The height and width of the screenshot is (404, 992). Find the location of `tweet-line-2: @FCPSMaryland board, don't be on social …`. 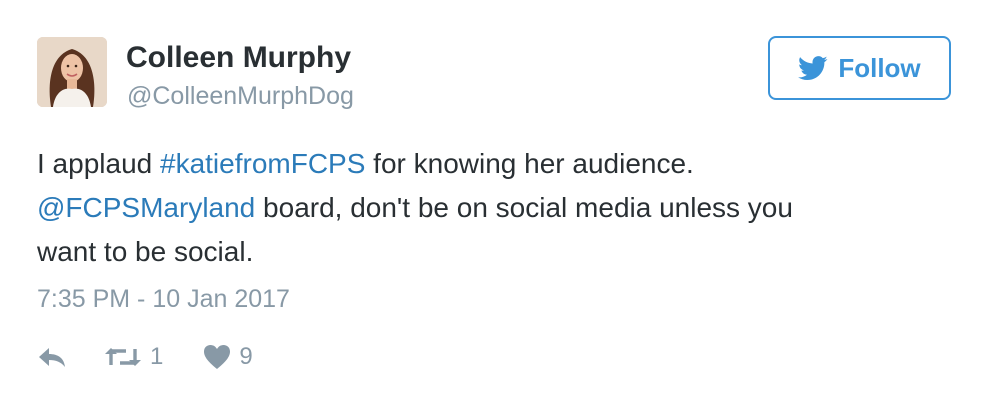

tweet-line-2: @FCPSMaryland board, don't be on social … is located at coordinates (487, 208).